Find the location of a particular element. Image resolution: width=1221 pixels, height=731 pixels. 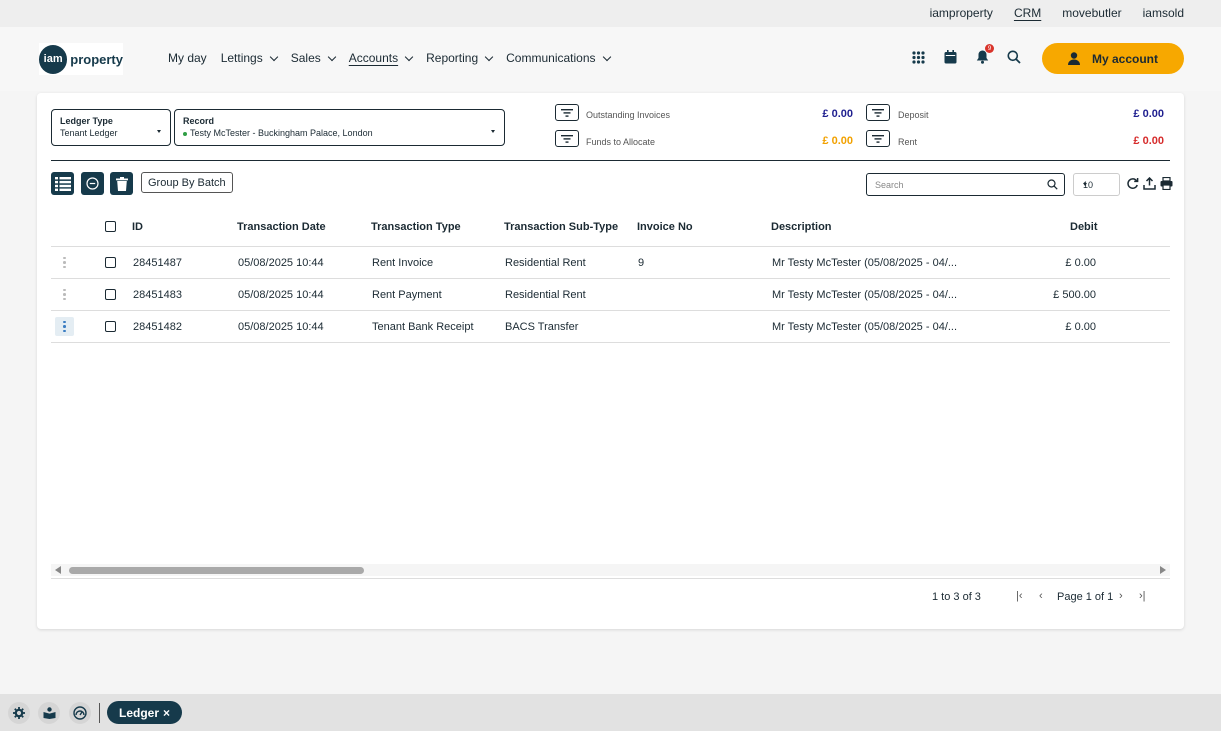

trash-icon is located at coordinates (121, 183).